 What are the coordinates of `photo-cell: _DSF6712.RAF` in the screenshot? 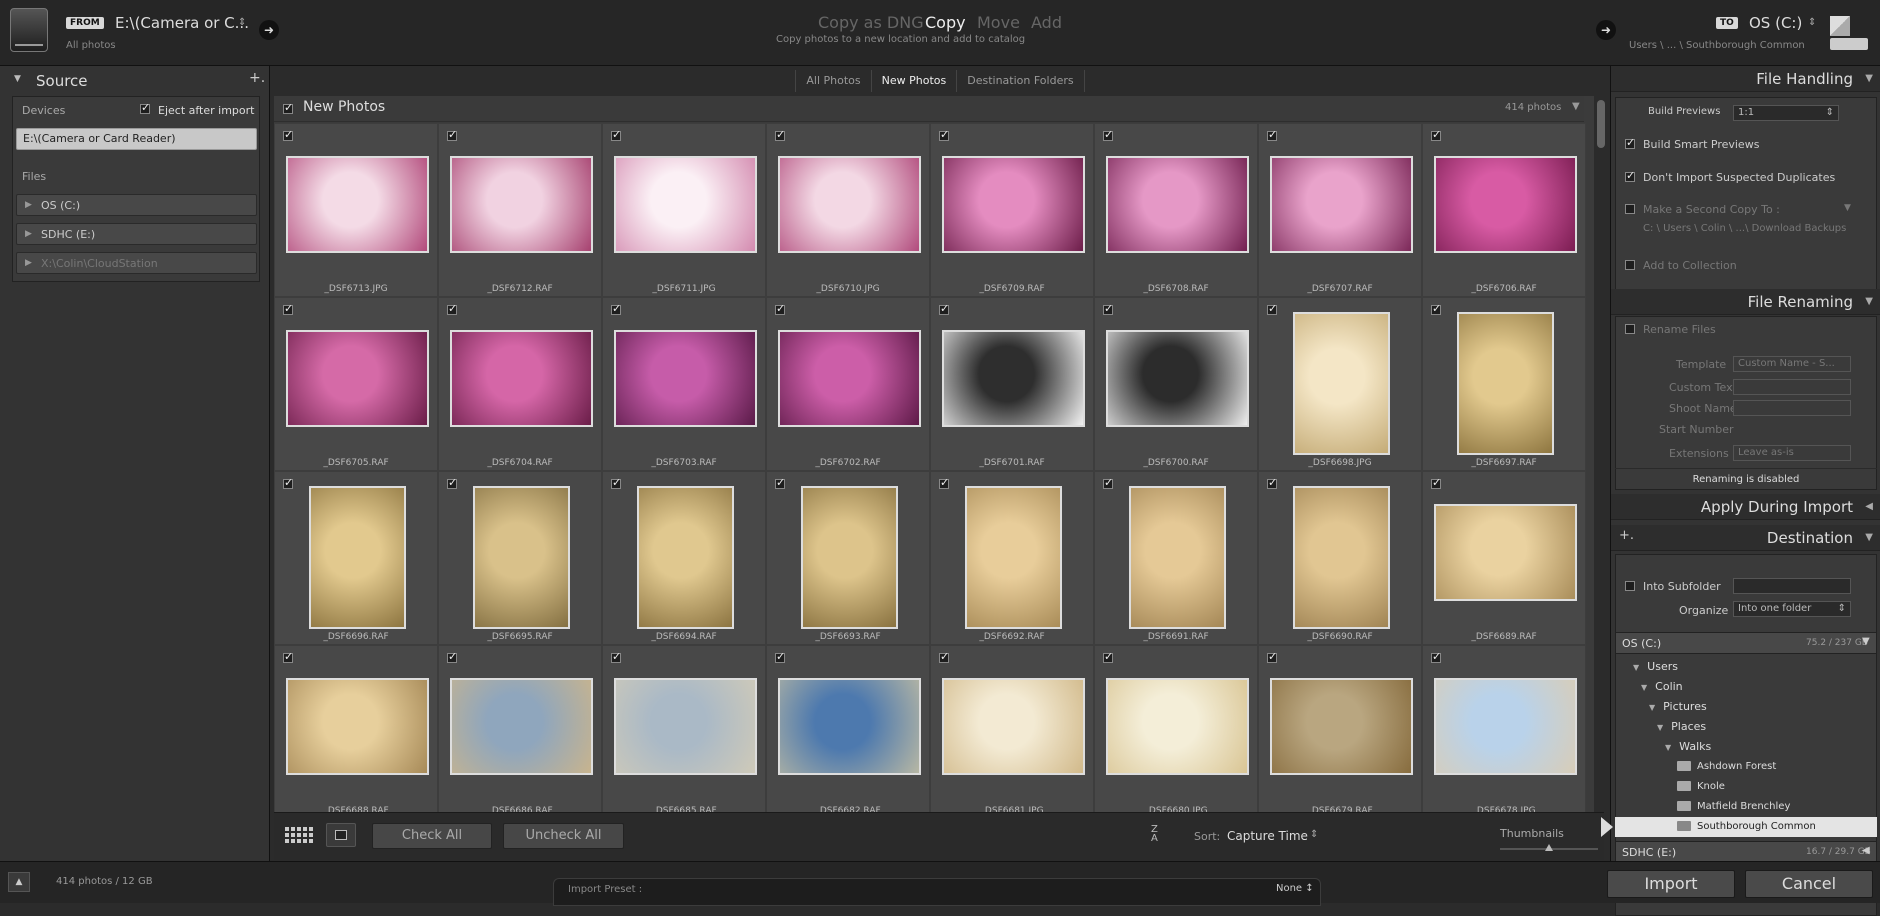 It's located at (520, 210).